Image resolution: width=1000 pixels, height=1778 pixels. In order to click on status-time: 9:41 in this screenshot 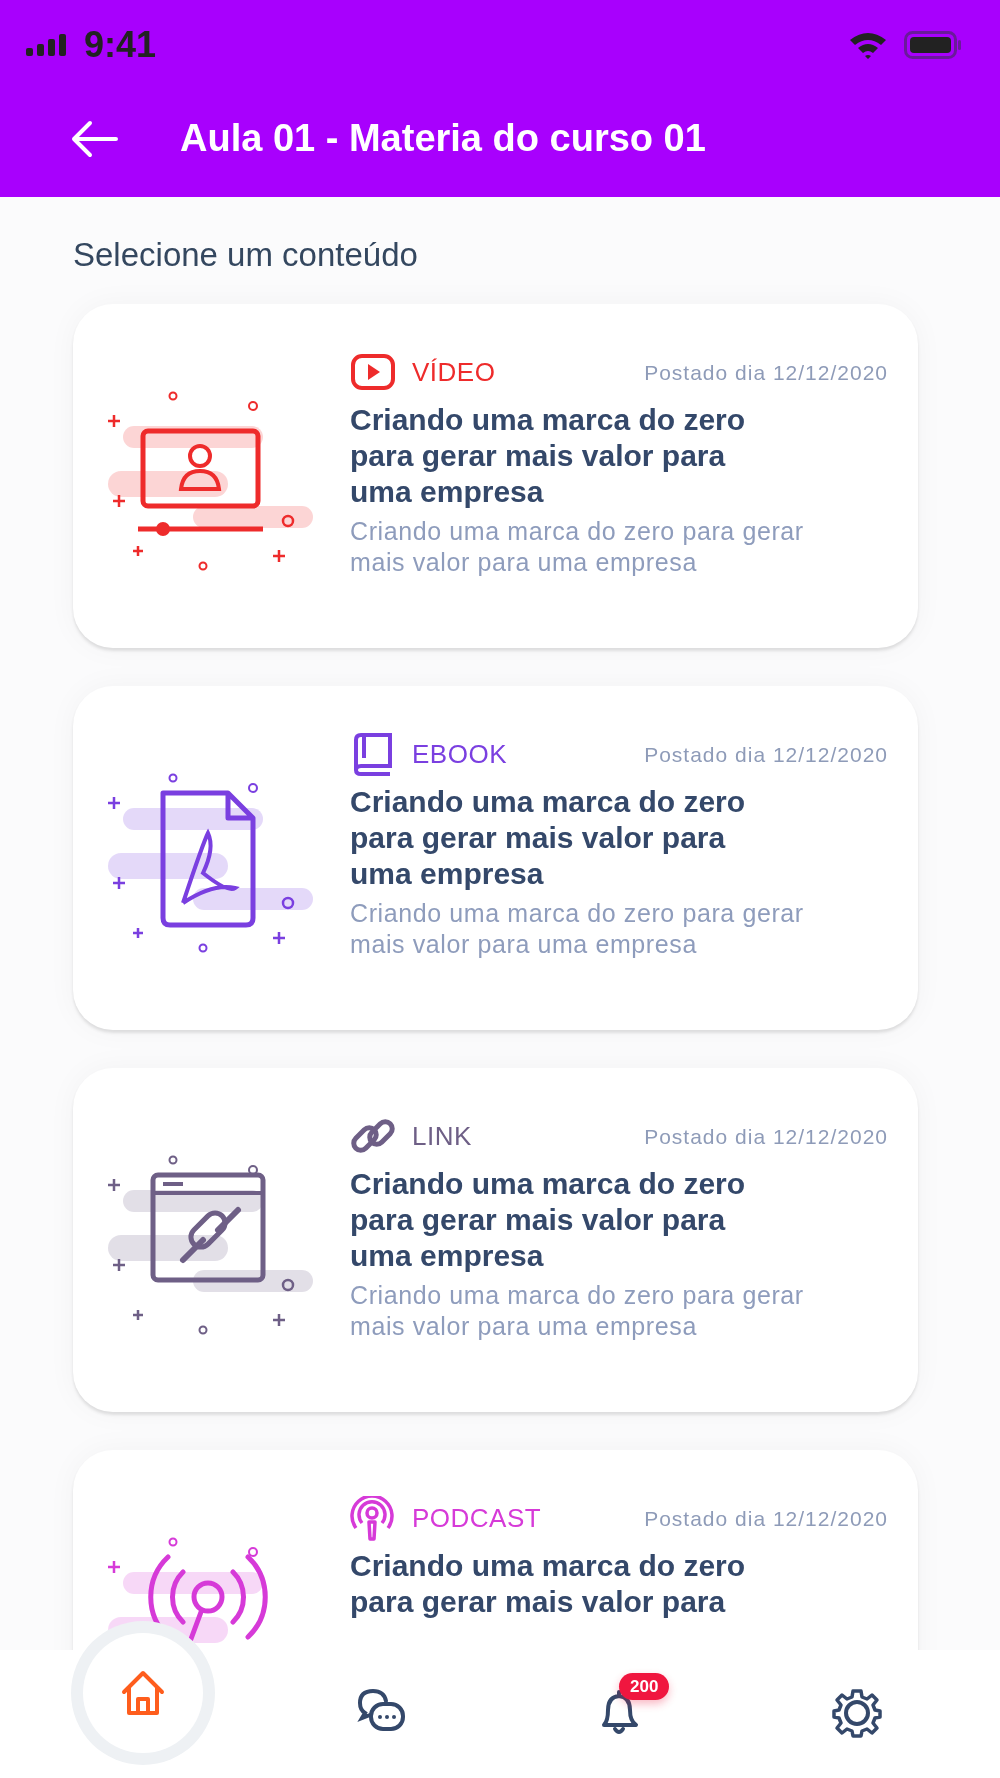, I will do `click(120, 45)`.